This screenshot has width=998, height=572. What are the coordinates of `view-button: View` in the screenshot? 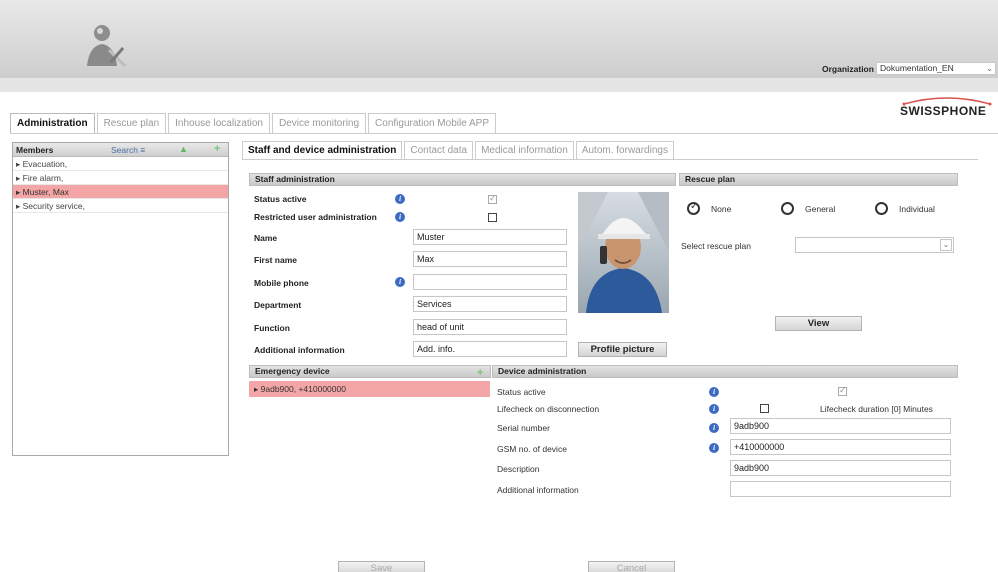 It's located at (818, 323).